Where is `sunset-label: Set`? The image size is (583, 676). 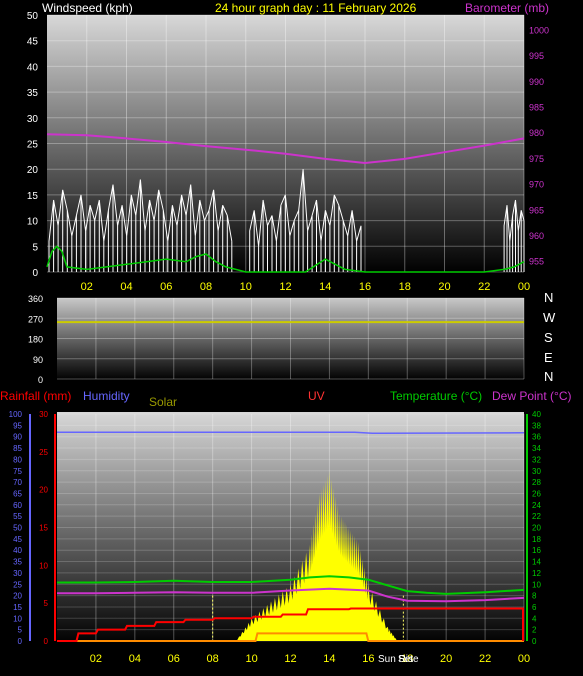 sunset-label: Set is located at coordinates (405, 659).